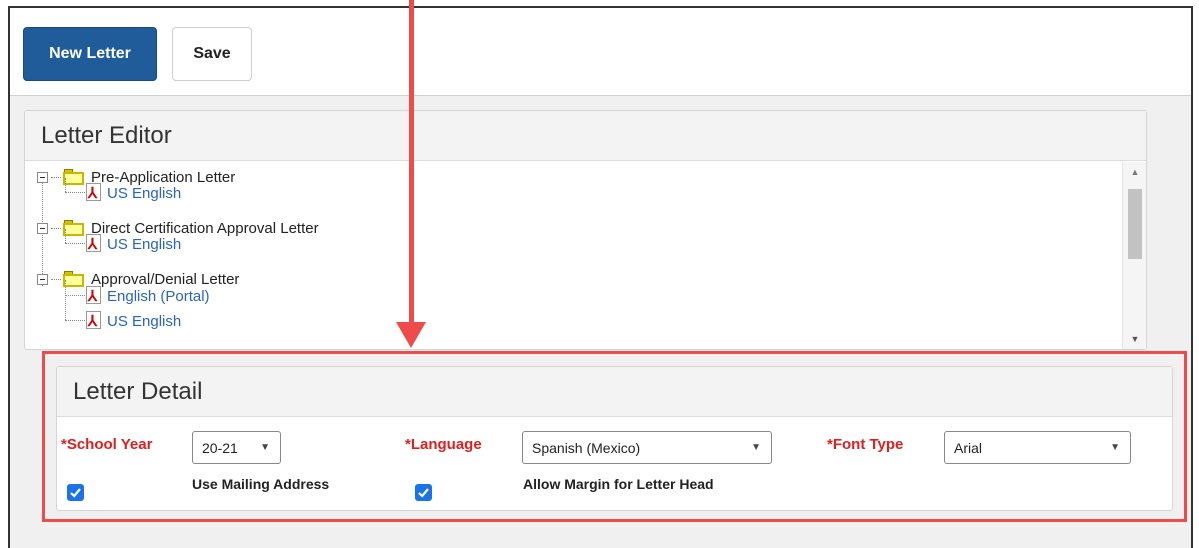 This screenshot has height=548, width=1199. What do you see at coordinates (158, 296) in the screenshot?
I see `tree-document-link: English (Portal)` at bounding box center [158, 296].